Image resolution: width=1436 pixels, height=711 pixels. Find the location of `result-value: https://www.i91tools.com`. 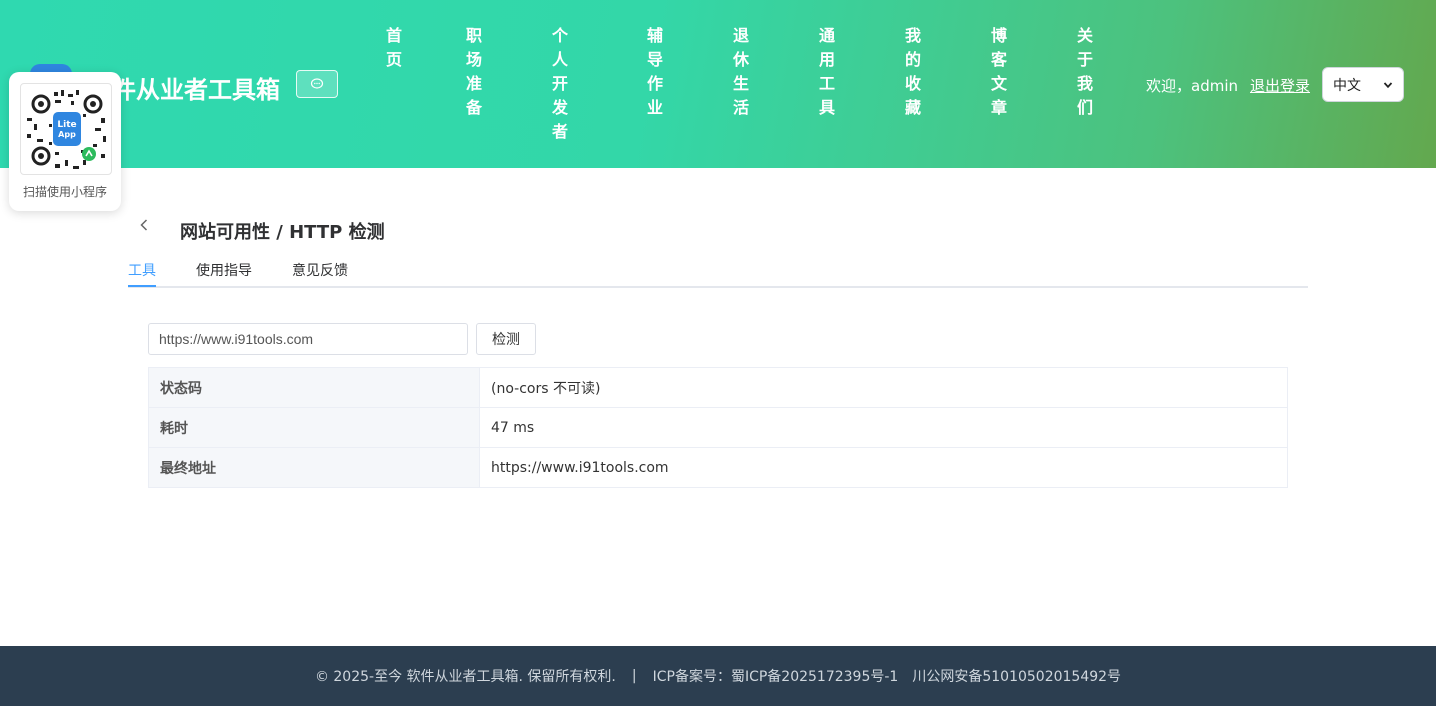

result-value: https://www.i91tools.com is located at coordinates (883, 467).